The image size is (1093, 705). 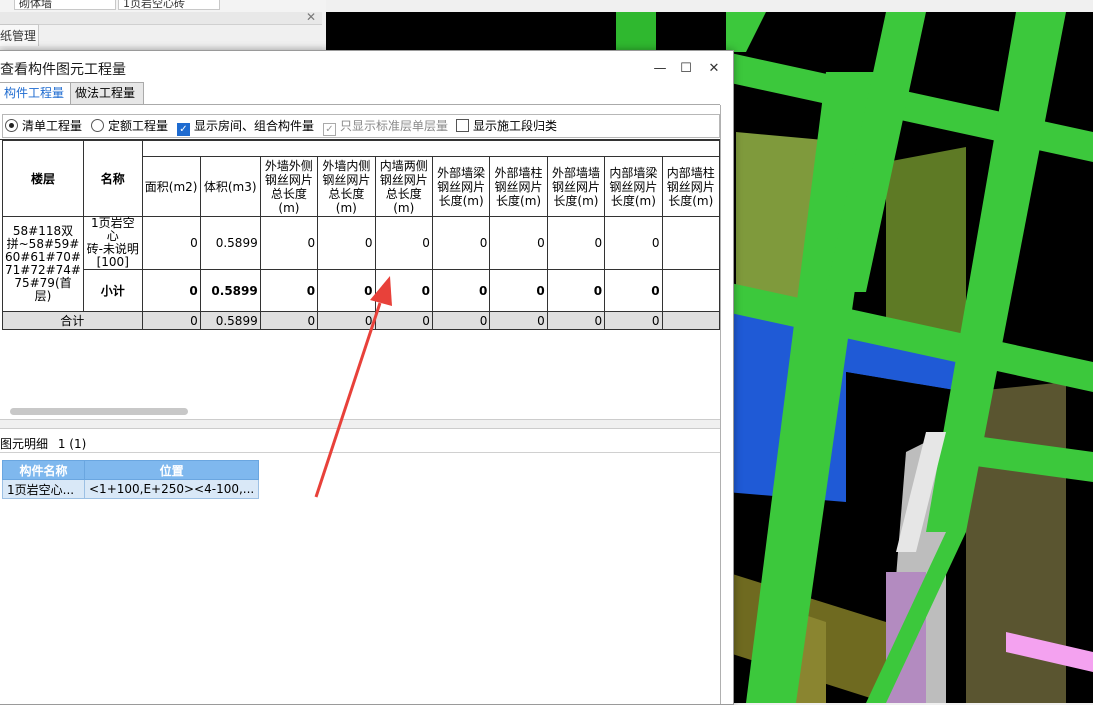 What do you see at coordinates (169, 5) in the screenshot?
I see `component-field: 1页岩空心砖` at bounding box center [169, 5].